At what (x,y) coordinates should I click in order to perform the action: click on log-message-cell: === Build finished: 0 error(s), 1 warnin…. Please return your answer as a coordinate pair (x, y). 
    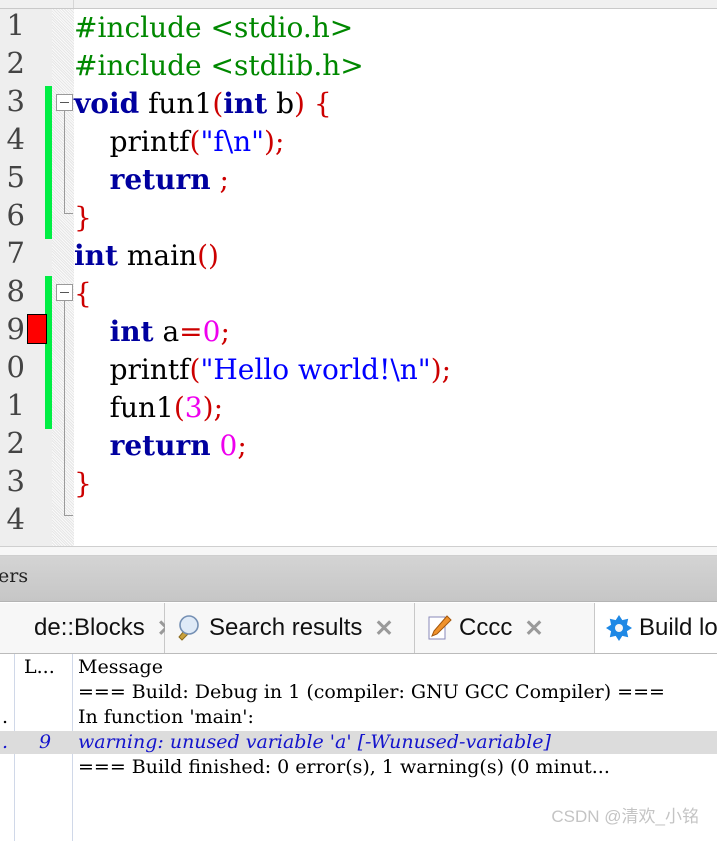
    Looking at the image, I should click on (344, 767).